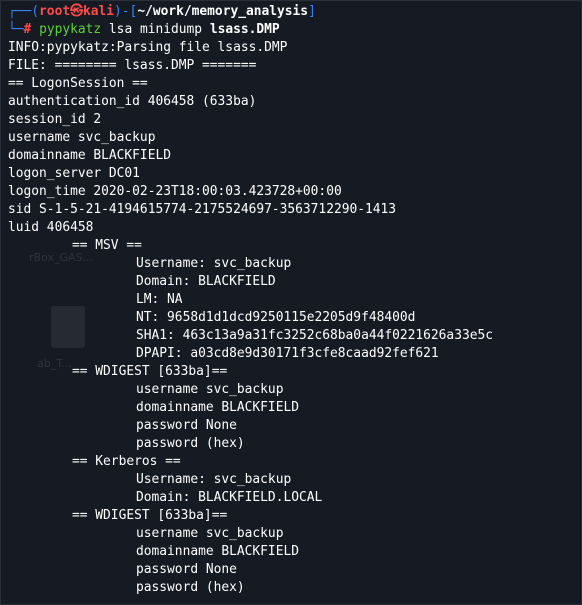 Image resolution: width=582 pixels, height=605 pixels. Describe the element at coordinates (155, 29) in the screenshot. I see `command-args: lsa minidump` at that location.